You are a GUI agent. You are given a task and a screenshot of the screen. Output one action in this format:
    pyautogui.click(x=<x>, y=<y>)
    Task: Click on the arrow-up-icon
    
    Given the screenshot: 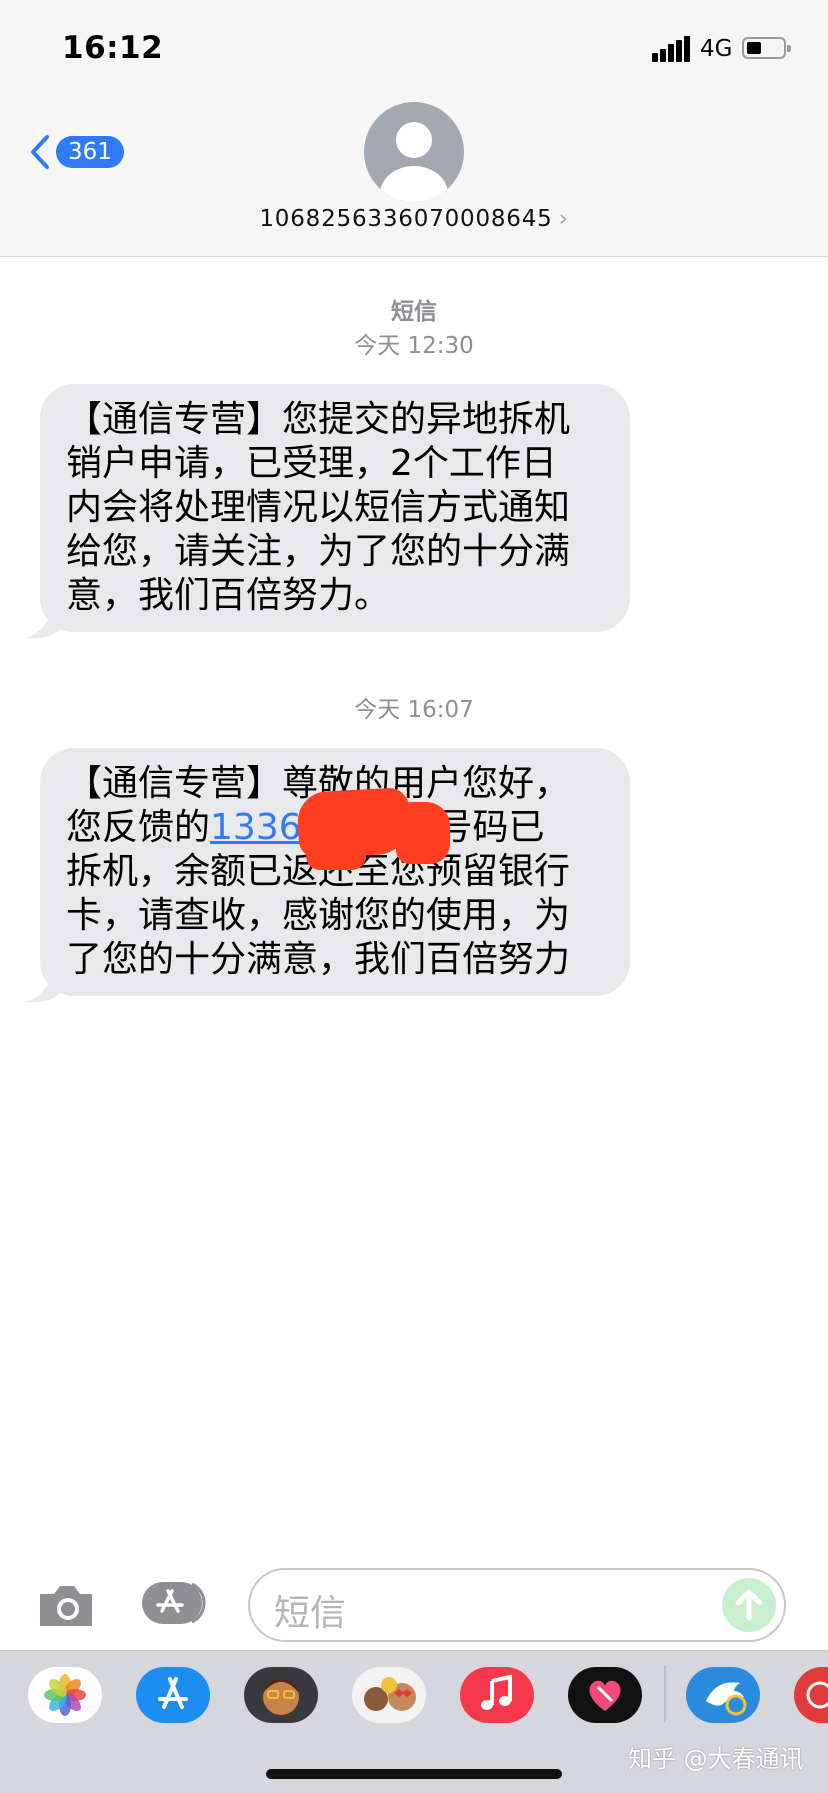 What is the action you would take?
    pyautogui.click(x=749, y=1605)
    